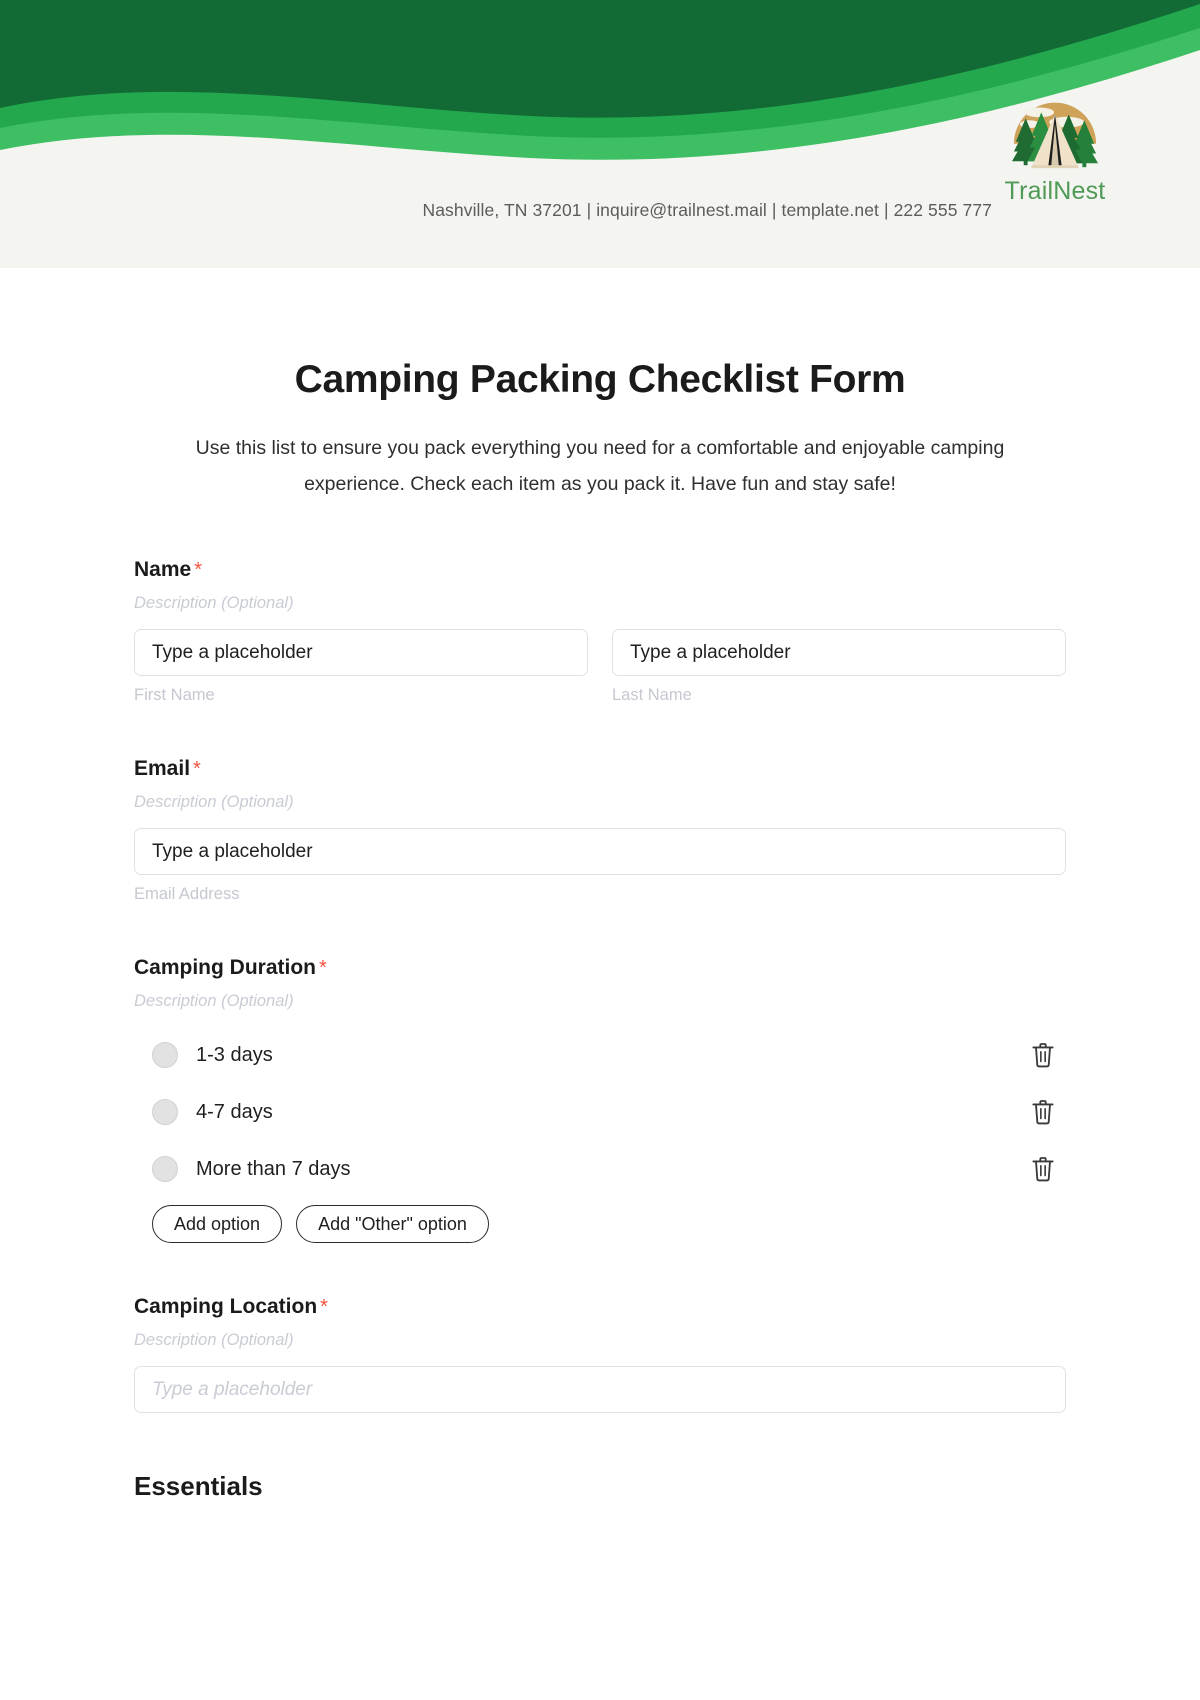 Image resolution: width=1200 pixels, height=1700 pixels. What do you see at coordinates (600, 1055) in the screenshot?
I see `option-row: 1-3 days` at bounding box center [600, 1055].